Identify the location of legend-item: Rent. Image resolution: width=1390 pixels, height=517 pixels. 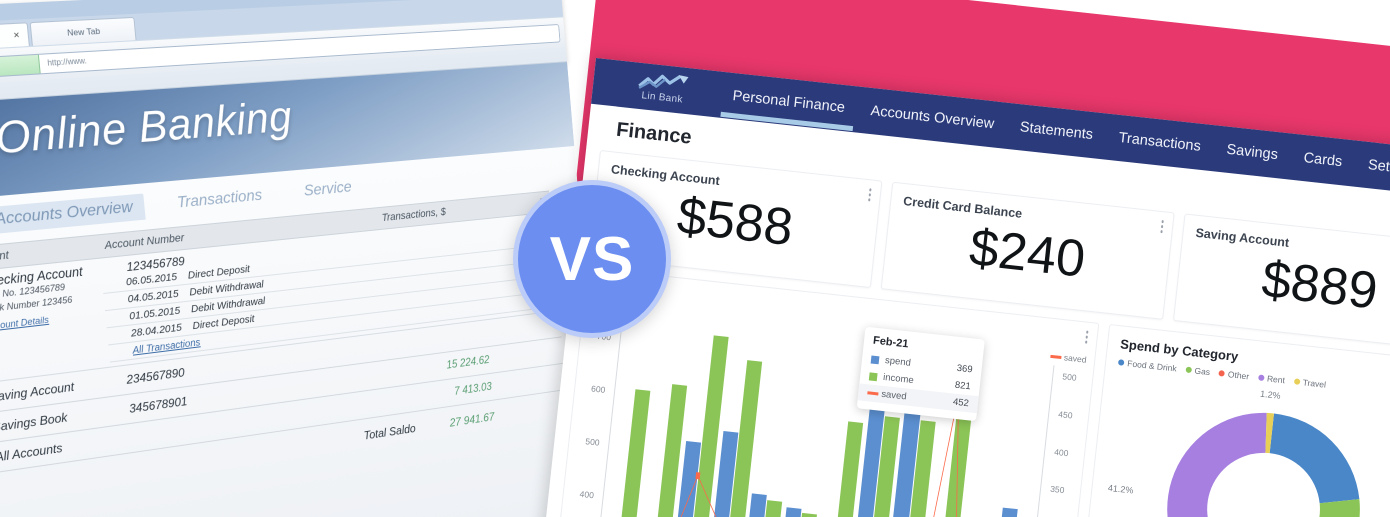
(1271, 379).